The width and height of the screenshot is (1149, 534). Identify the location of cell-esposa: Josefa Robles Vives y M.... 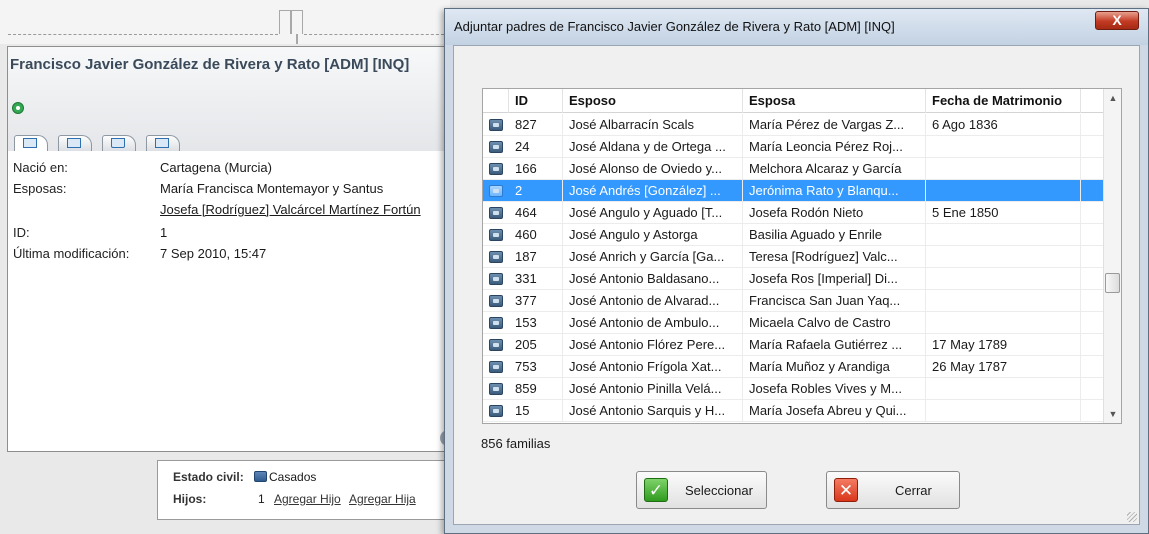
(834, 389).